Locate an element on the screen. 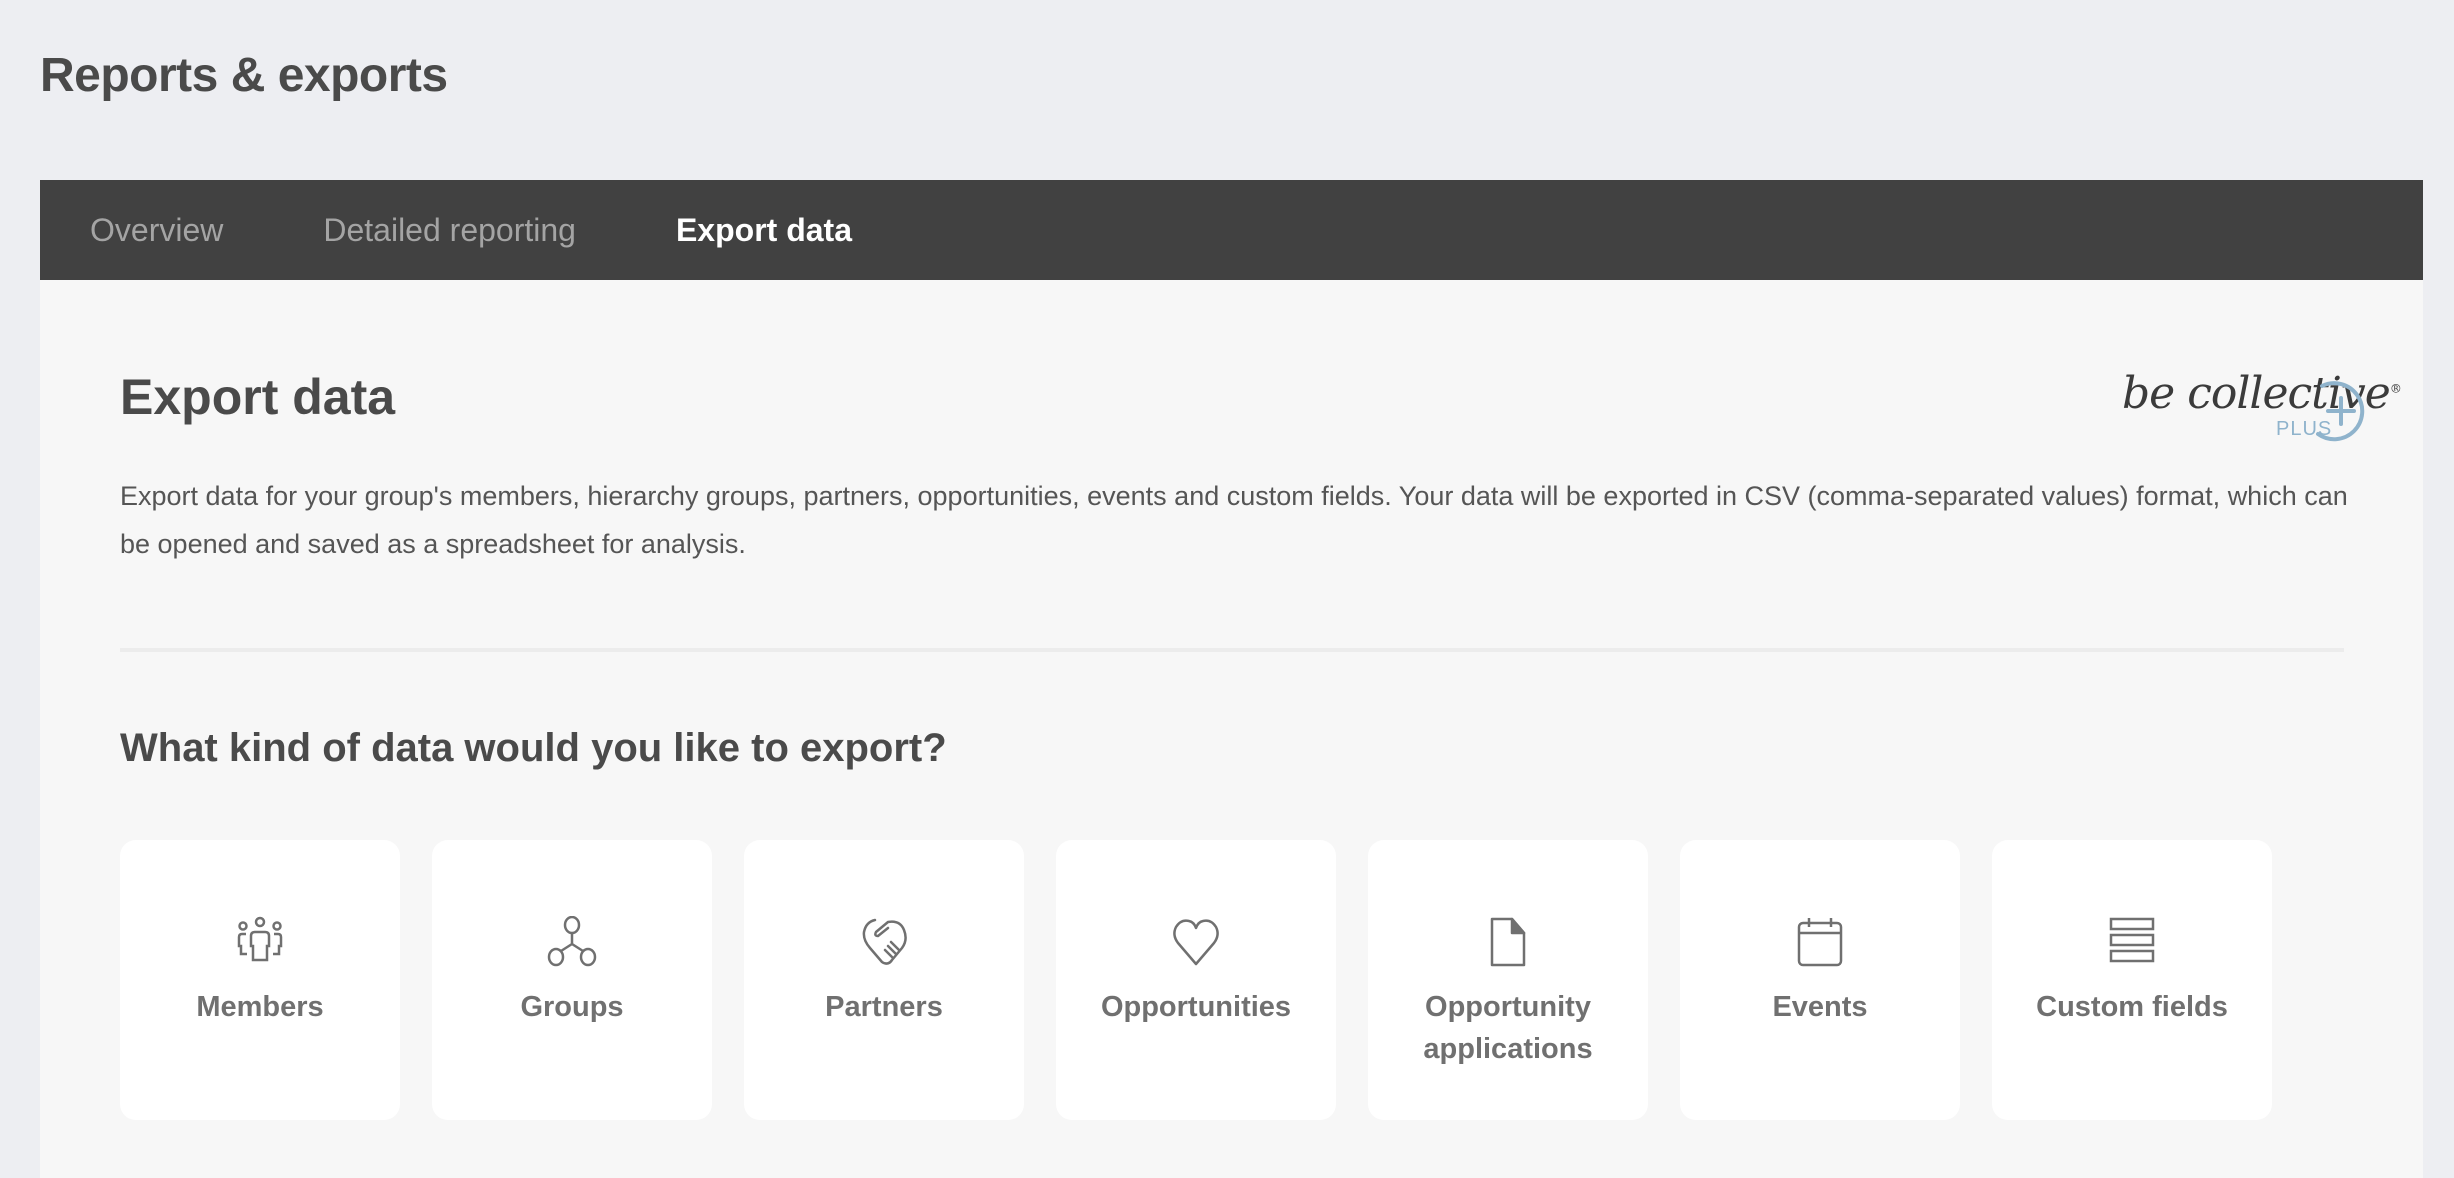 This screenshot has height=1178, width=2454. export-option-label: Groups is located at coordinates (572, 1007).